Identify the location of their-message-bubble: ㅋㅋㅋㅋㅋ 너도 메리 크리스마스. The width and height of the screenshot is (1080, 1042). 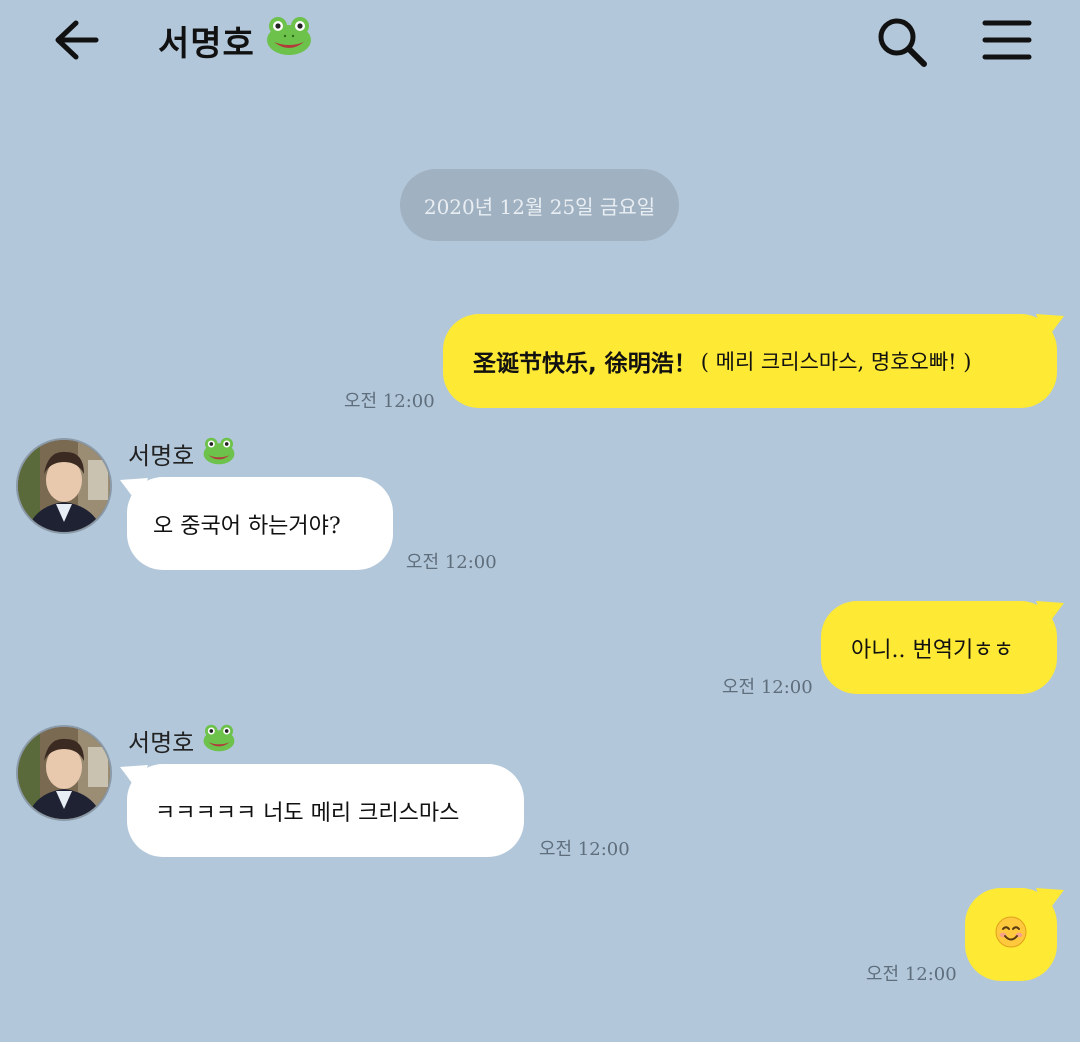
(325, 810).